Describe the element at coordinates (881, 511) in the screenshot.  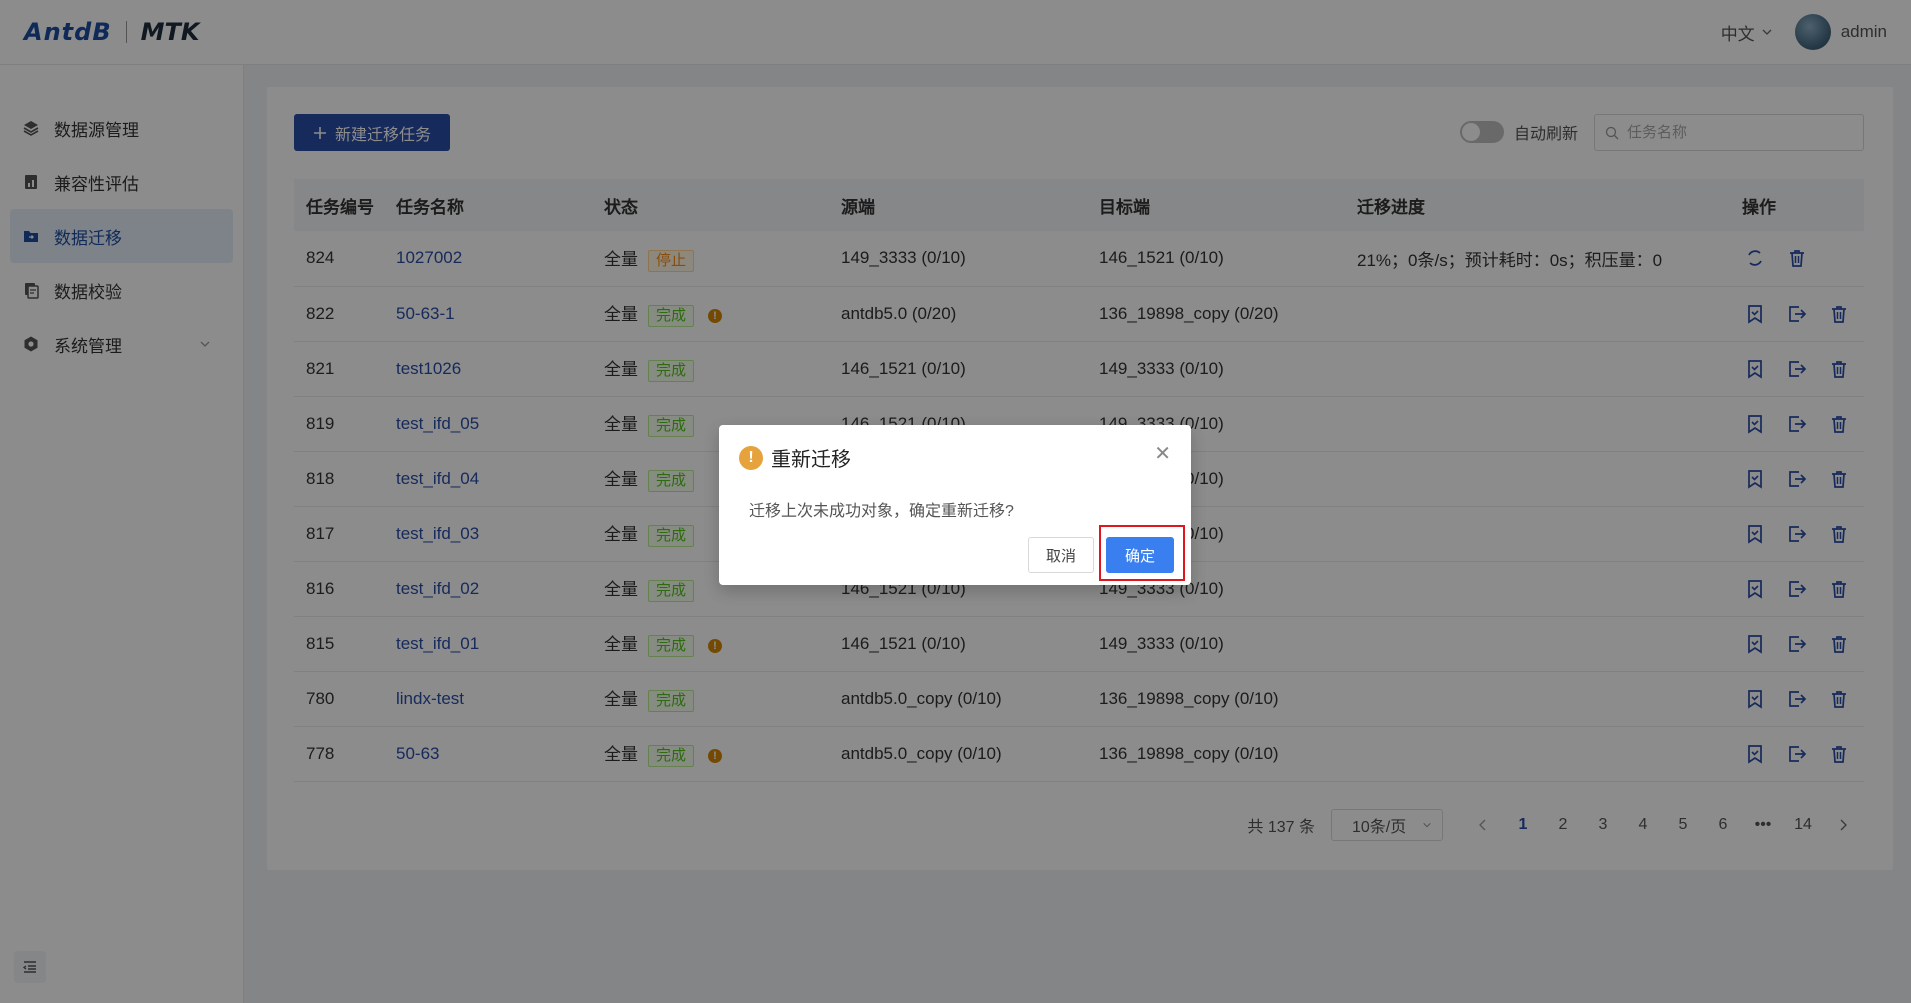
I see `modal-message: 迁移上次未成功对象，确定重新迁移?` at that location.